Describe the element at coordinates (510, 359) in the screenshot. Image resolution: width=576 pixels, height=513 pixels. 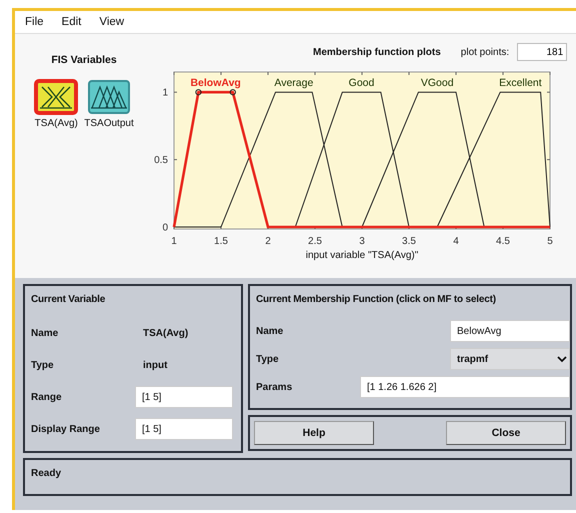
I see `type-dropdown: trapmf` at that location.